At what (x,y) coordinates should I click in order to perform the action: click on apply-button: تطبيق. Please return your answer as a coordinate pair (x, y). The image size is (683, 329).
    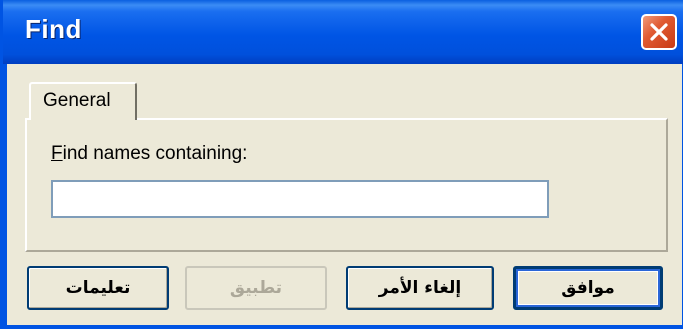
    Looking at the image, I should click on (256, 288).